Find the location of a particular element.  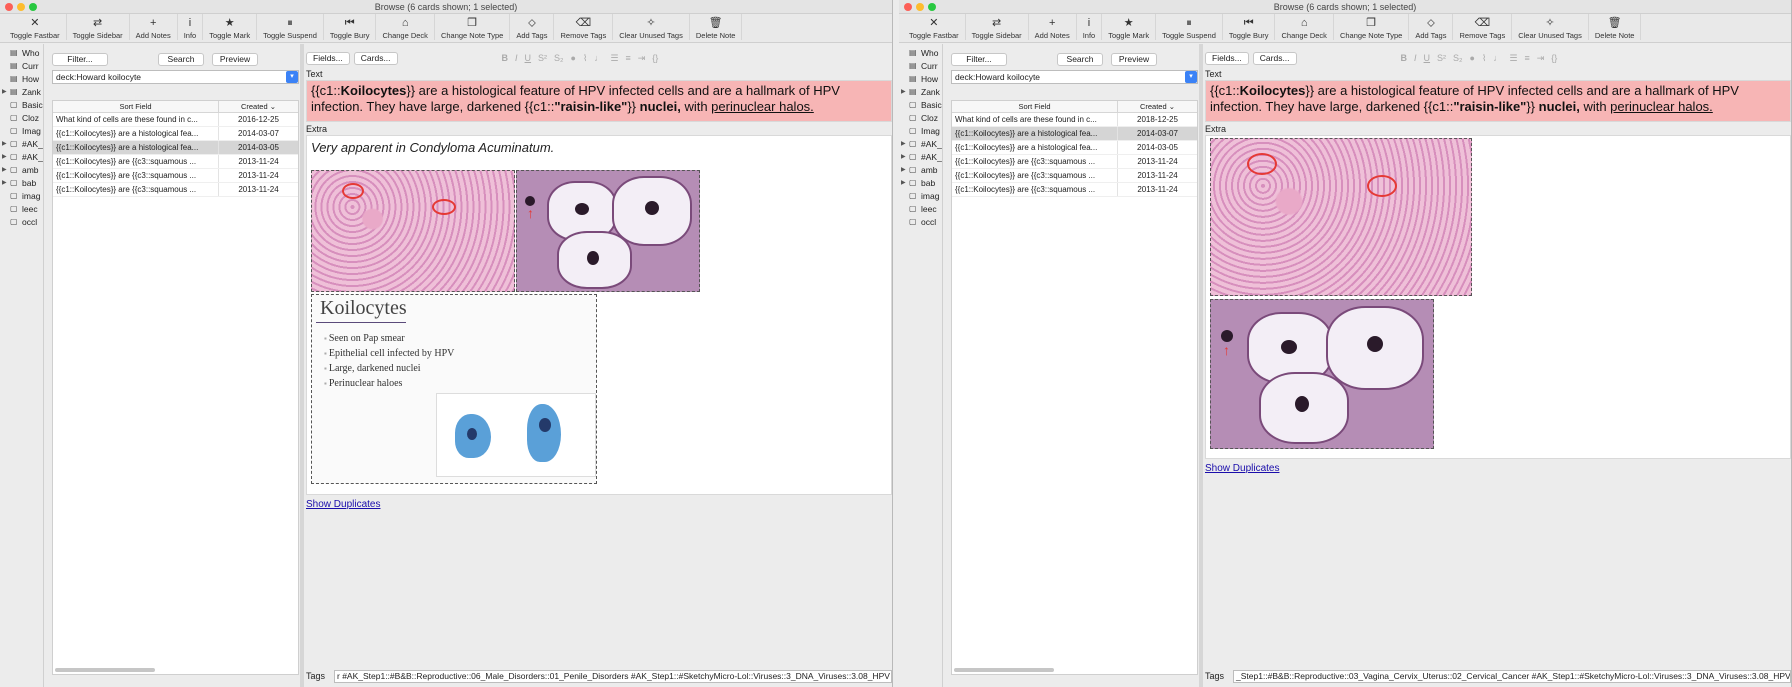

sidebar-item: ▤ Who is located at coordinates (920, 52).